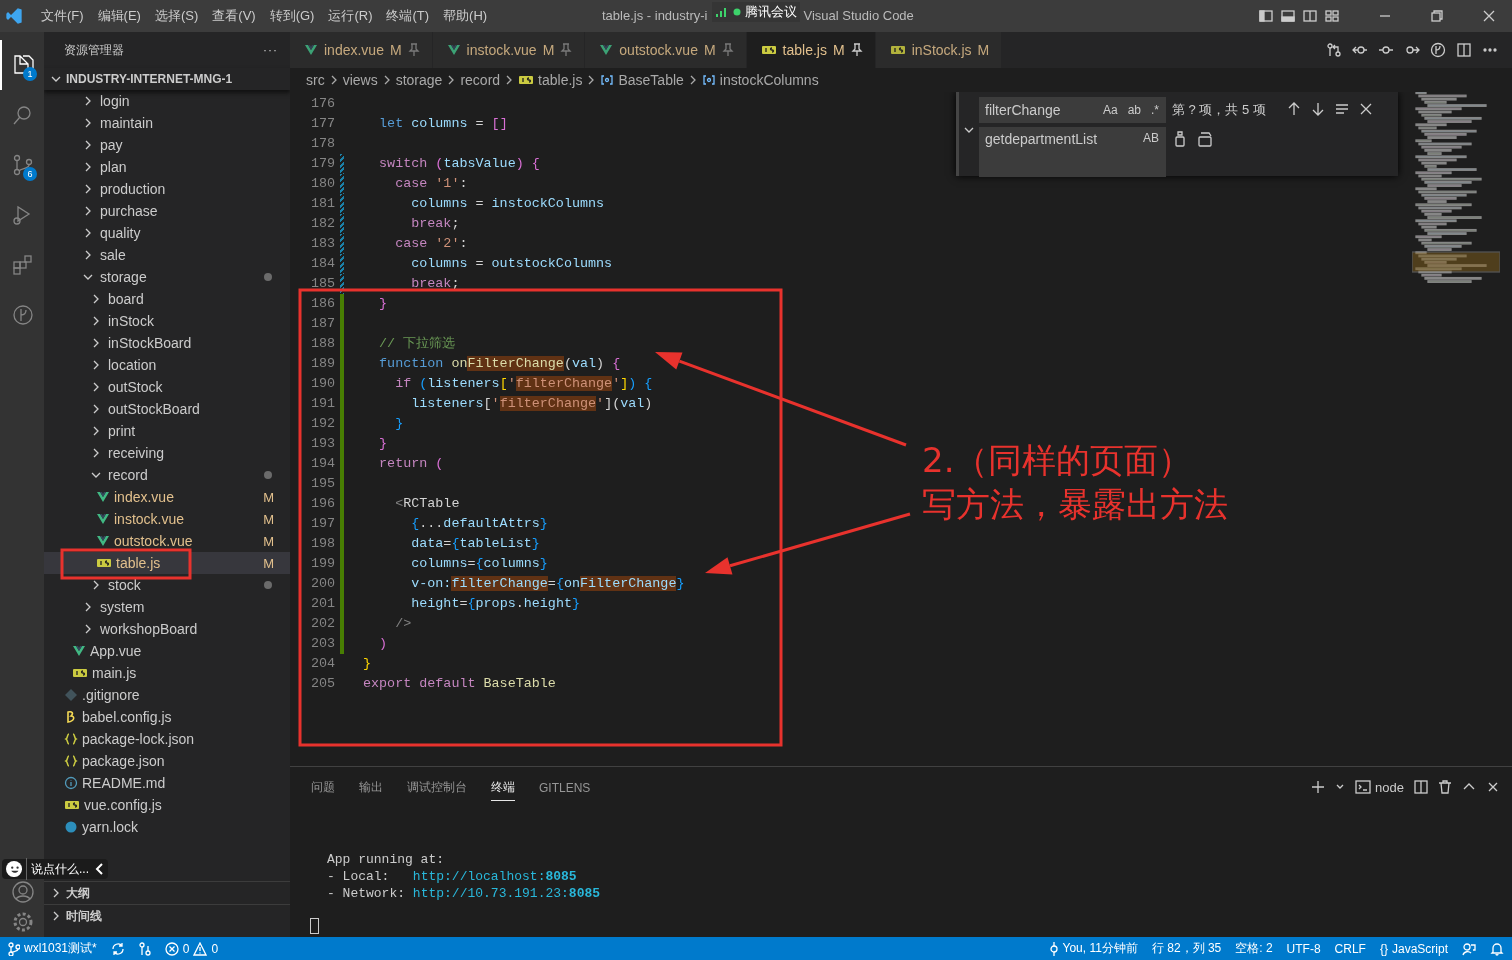  I want to click on find-option-toggle: Aa, so click(1110, 110).